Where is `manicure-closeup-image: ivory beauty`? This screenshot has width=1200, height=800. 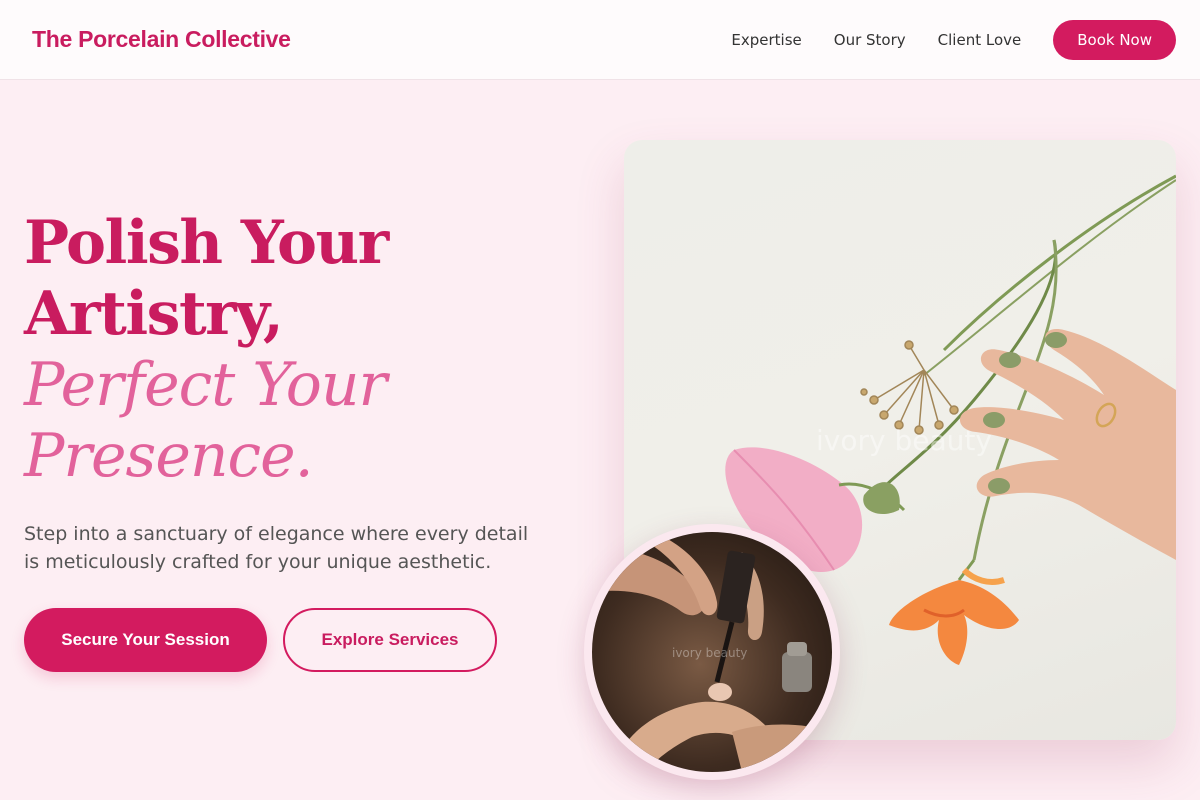 manicure-closeup-image: ivory beauty is located at coordinates (712, 652).